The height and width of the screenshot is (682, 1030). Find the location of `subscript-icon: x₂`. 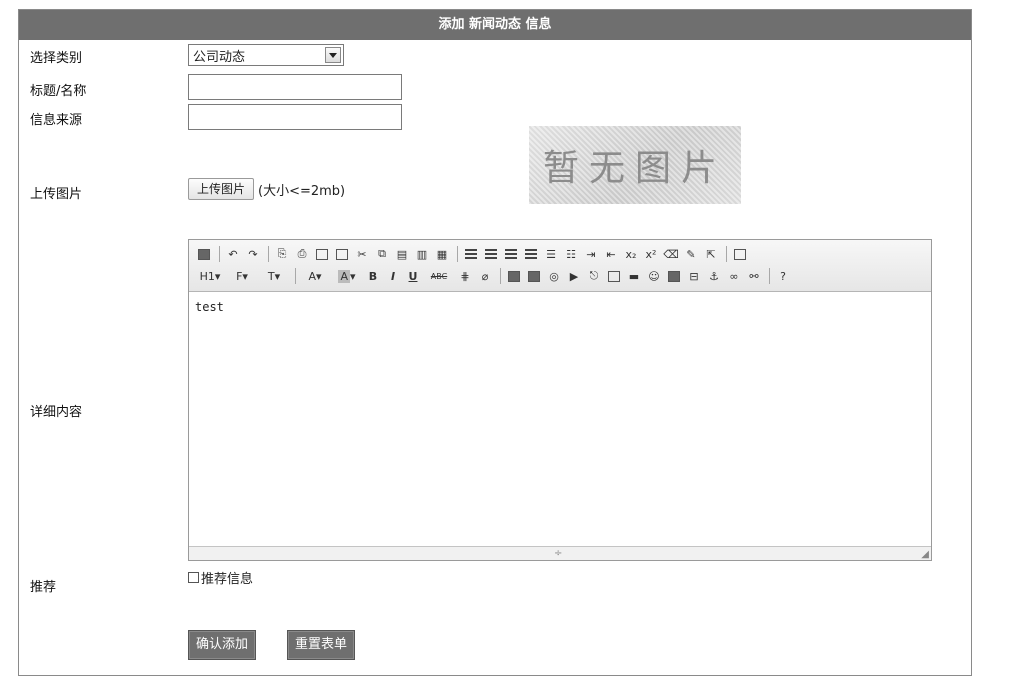

subscript-icon: x₂ is located at coordinates (631, 254).